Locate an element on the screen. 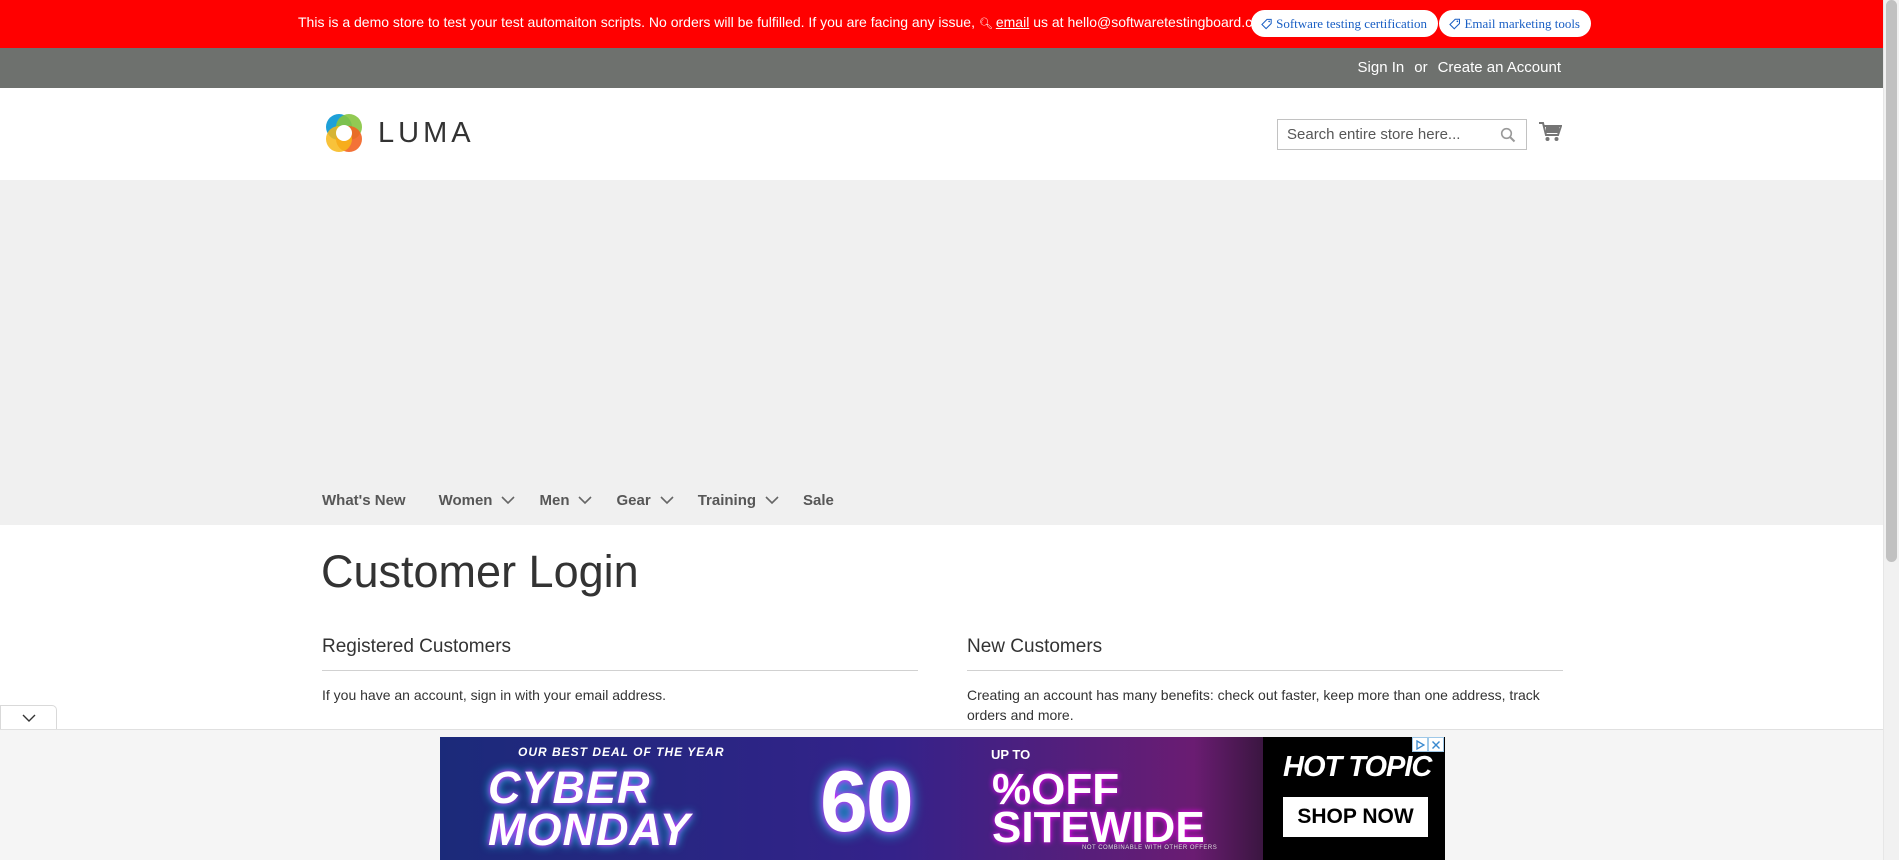 Image resolution: width=1899 pixels, height=860 pixels. account-links: Sign In or Create an Account is located at coordinates (1459, 67).